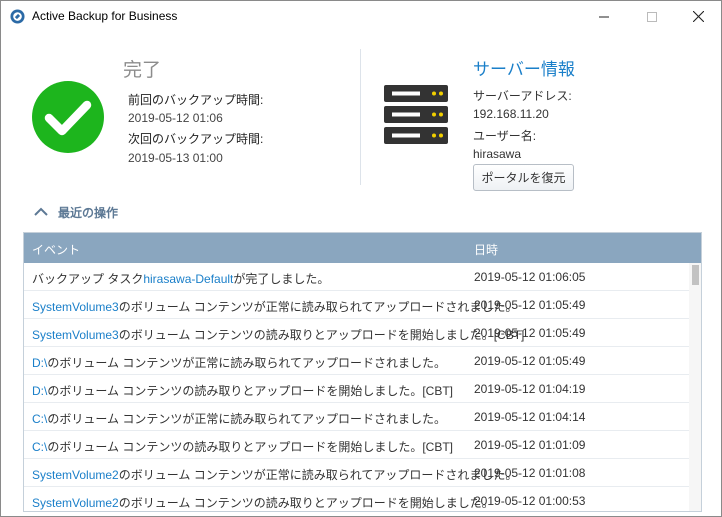  What do you see at coordinates (522, 96) in the screenshot?
I see `server-address-label: サーバーアドレス:` at bounding box center [522, 96].